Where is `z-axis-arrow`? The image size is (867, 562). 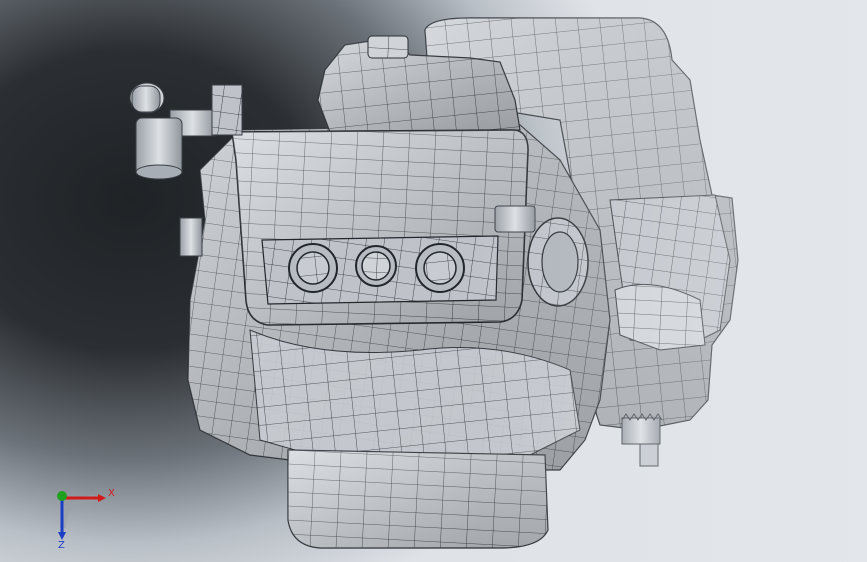
z-axis-arrow is located at coordinates (62, 536).